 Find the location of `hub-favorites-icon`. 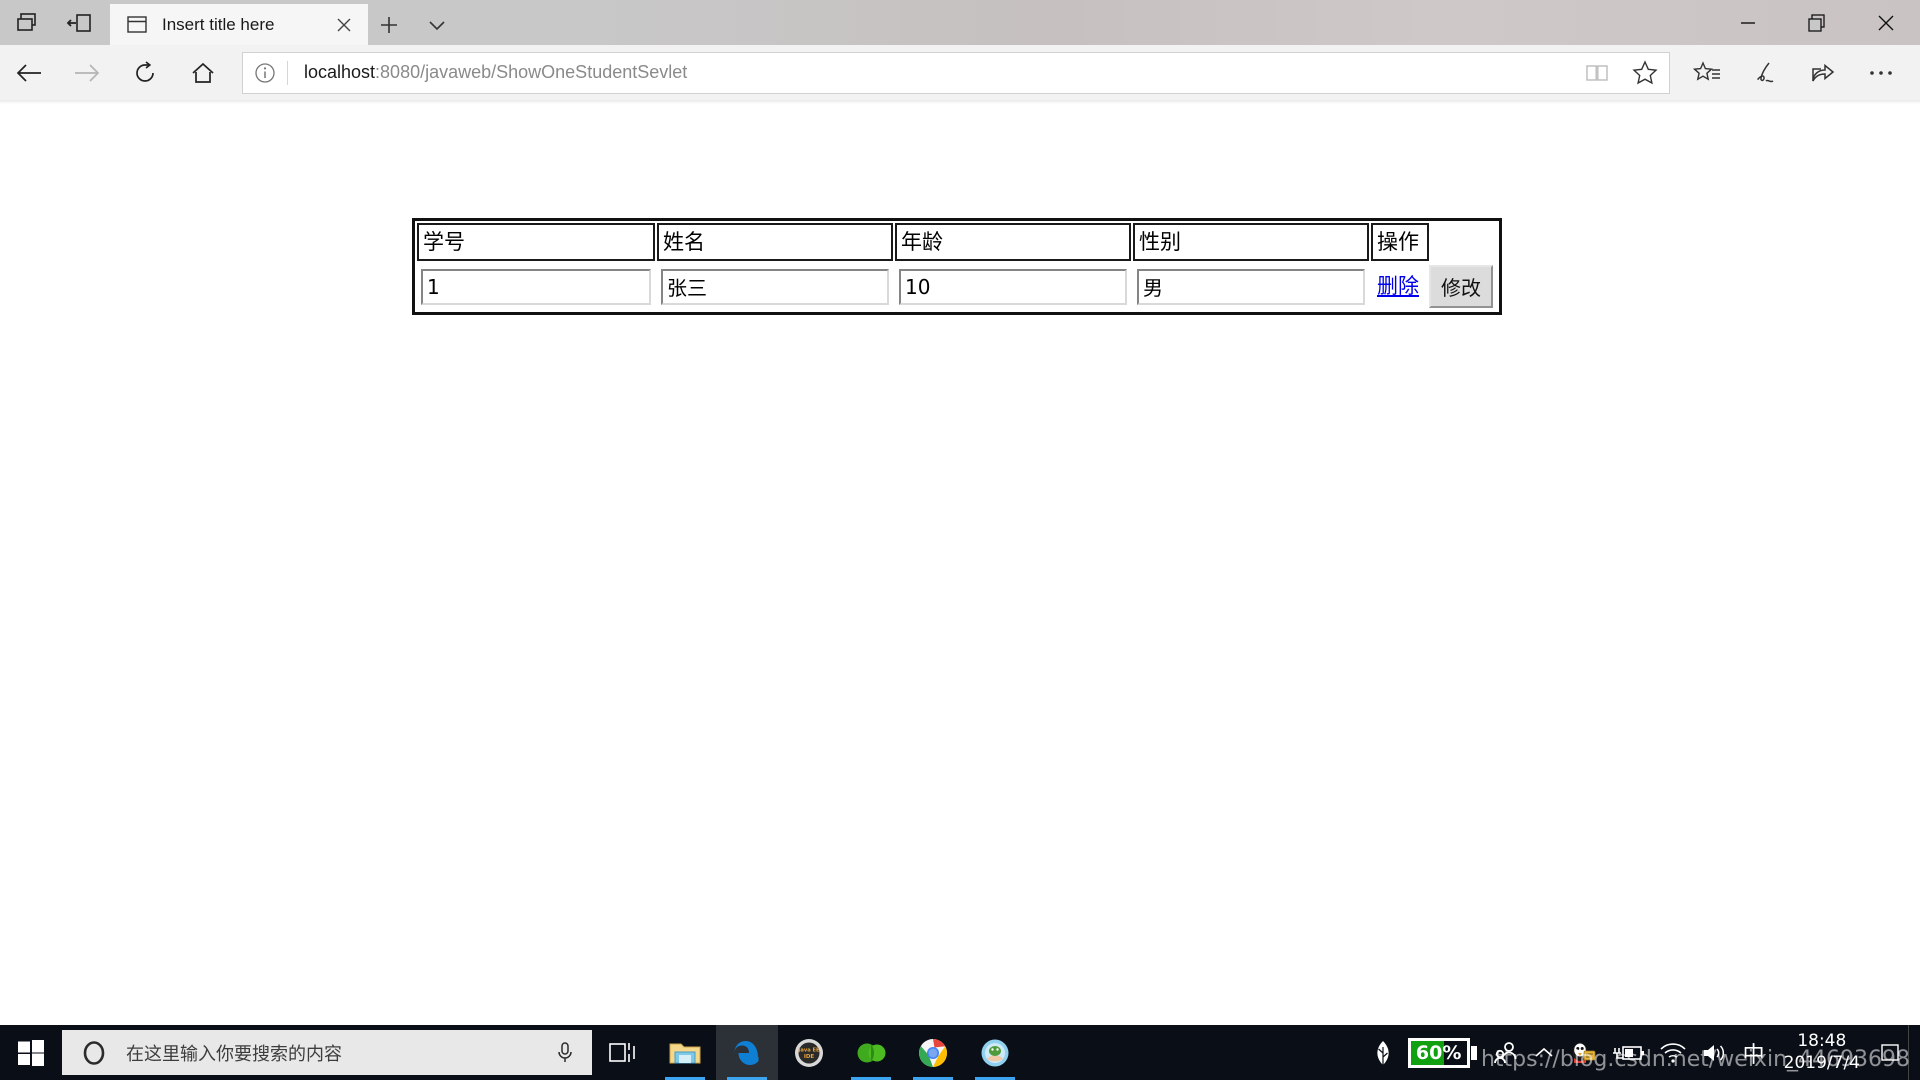

hub-favorites-icon is located at coordinates (1707, 73).